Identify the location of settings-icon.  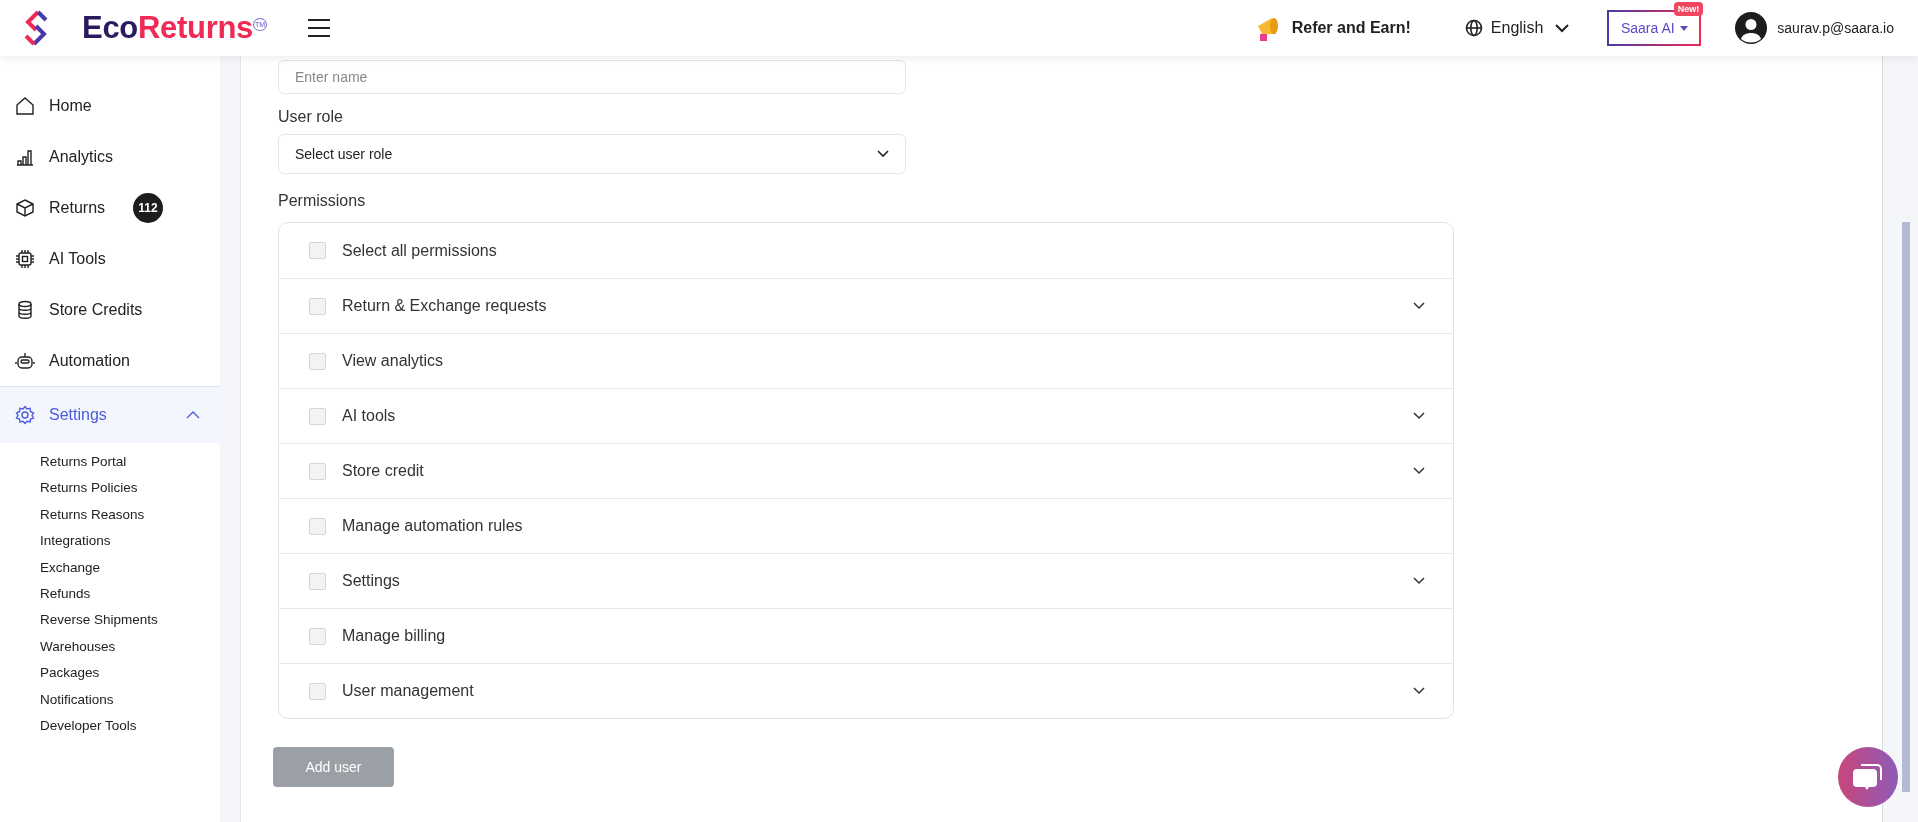
(25, 415).